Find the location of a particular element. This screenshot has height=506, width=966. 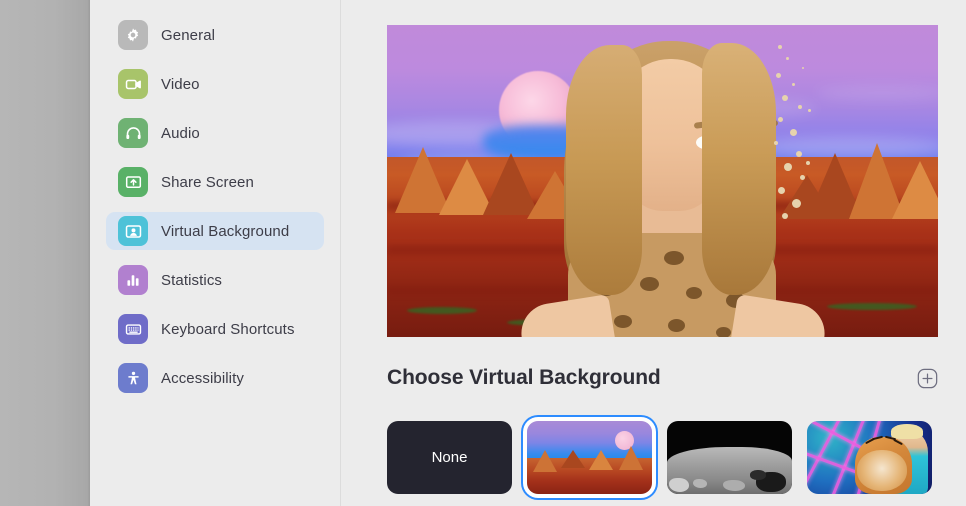

statistics-bars-icon is located at coordinates (133, 280).